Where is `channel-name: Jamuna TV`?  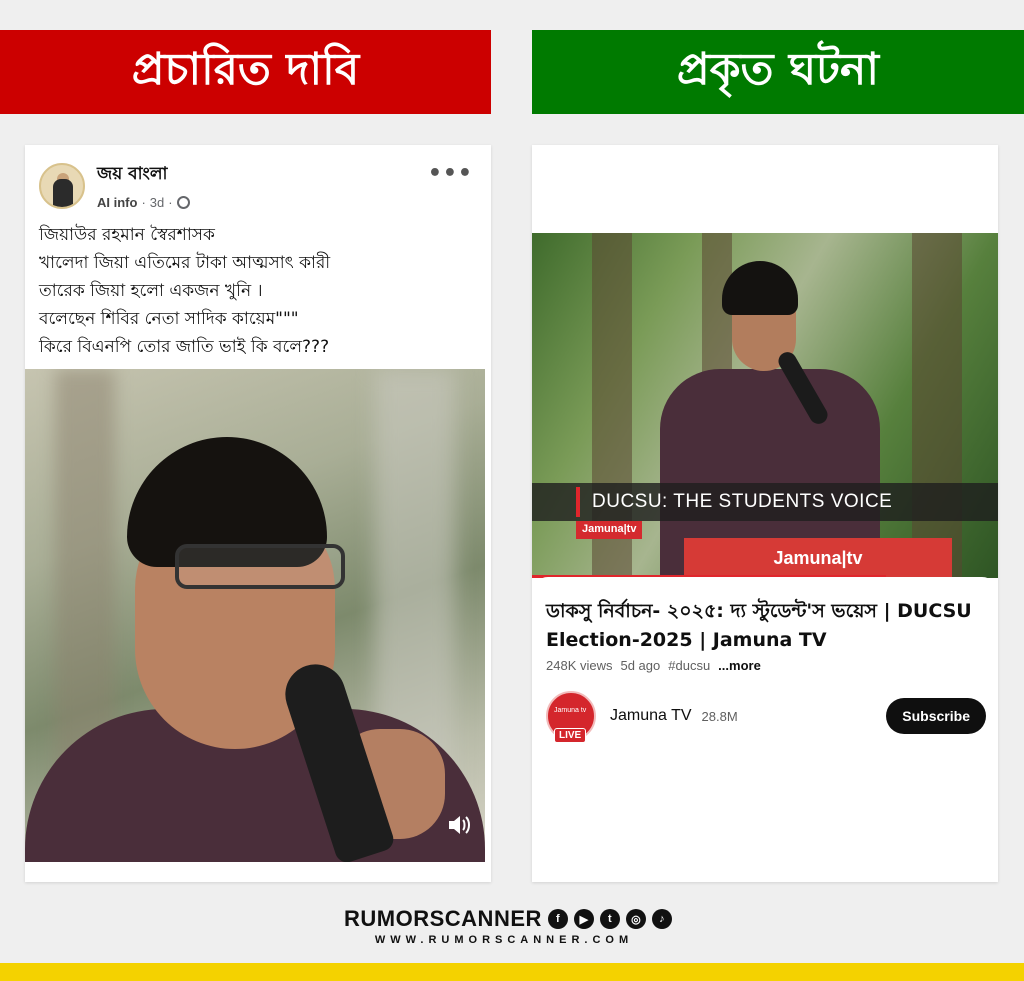 channel-name: Jamuna TV is located at coordinates (651, 716).